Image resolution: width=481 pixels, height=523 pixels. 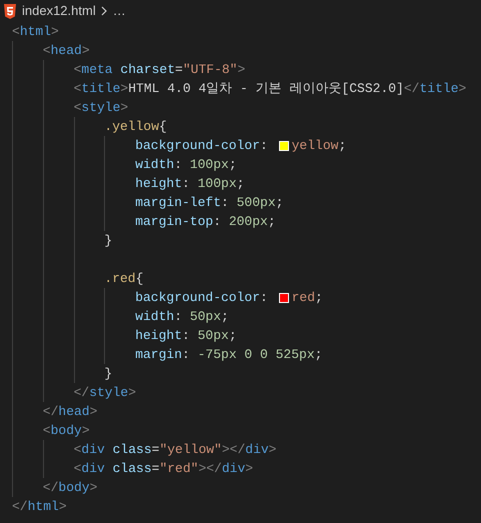 I want to click on code-text: <div class="red"></div>, so click(x=164, y=469).